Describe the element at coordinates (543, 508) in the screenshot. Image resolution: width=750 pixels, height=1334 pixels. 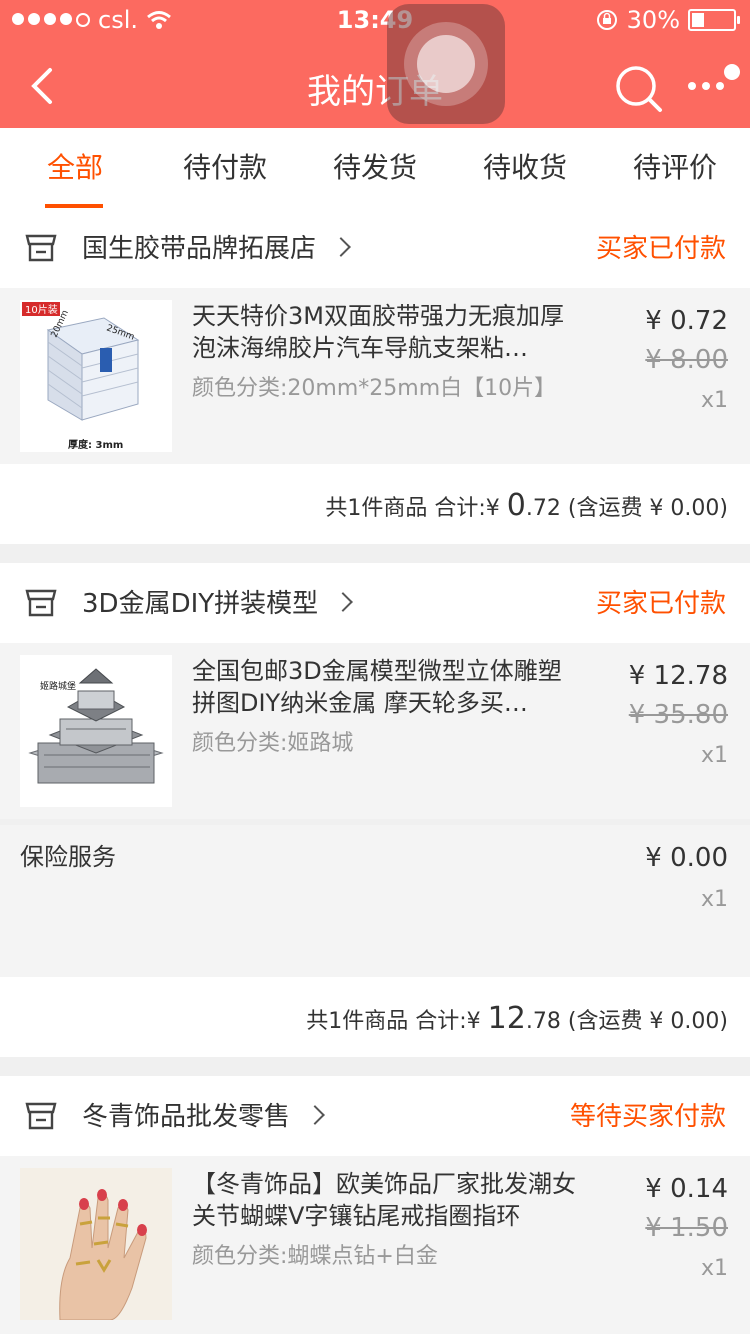
I see `total-dec: .72` at that location.